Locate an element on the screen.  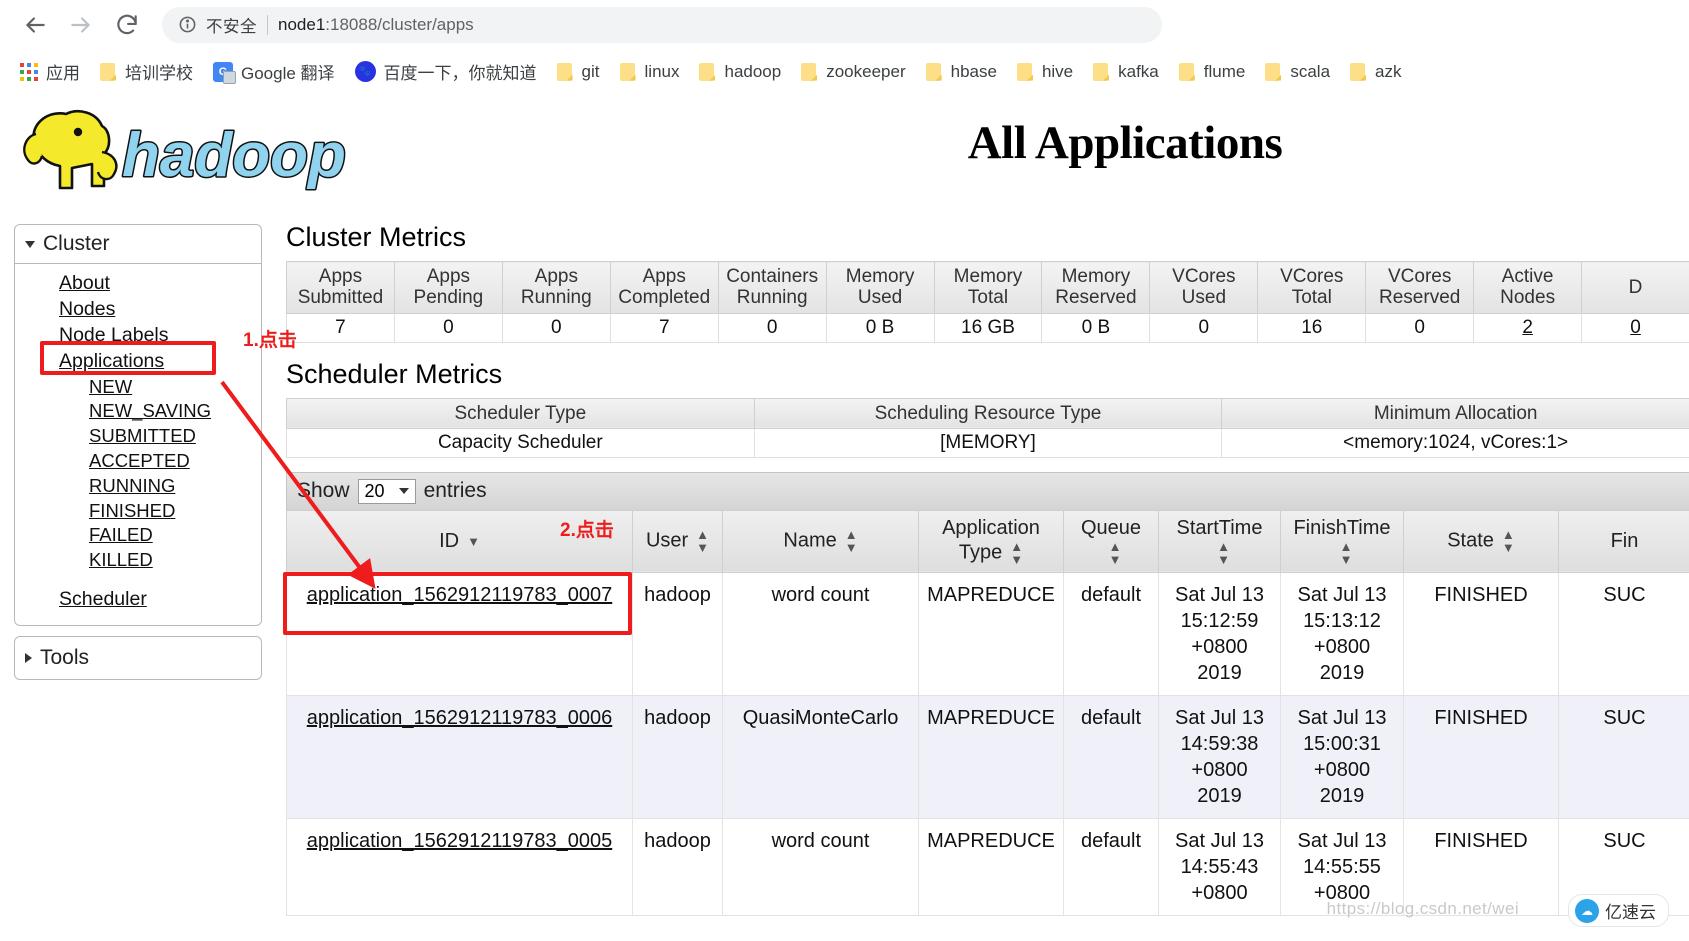
bookmark-item: G Google 翻译 is located at coordinates (274, 71).